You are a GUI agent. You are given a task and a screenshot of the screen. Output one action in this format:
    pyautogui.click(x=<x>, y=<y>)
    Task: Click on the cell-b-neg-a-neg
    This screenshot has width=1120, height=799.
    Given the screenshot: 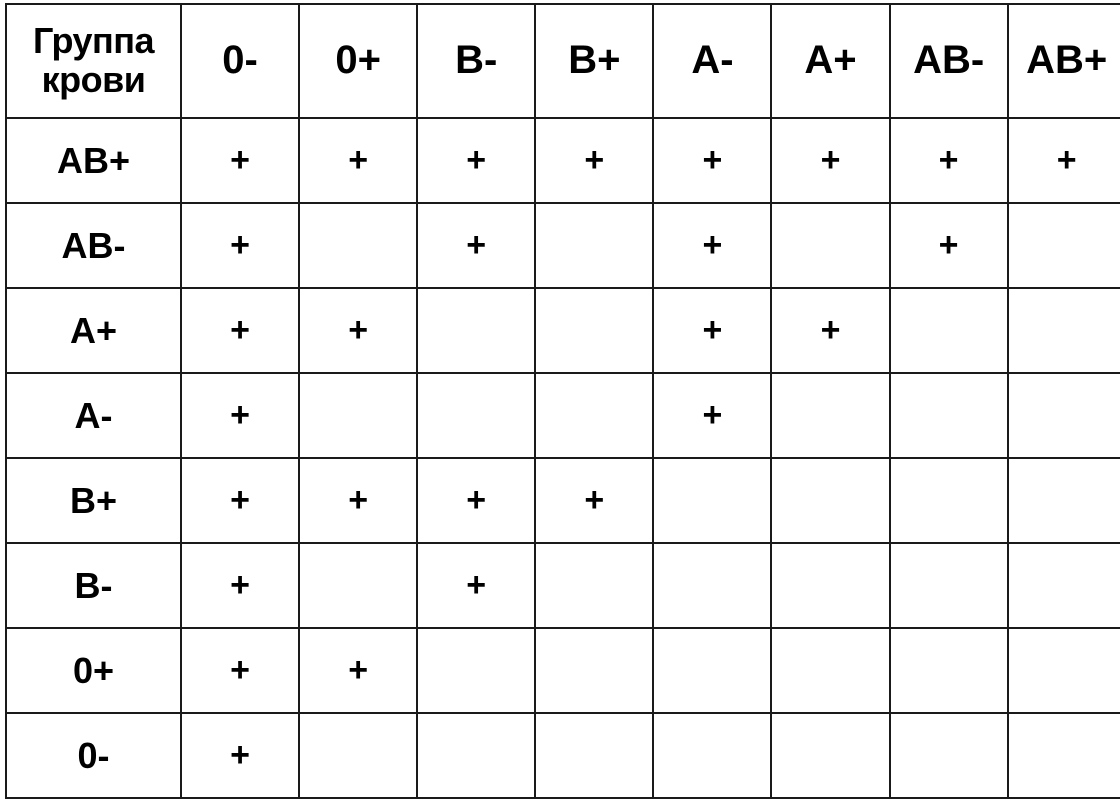 What is the action you would take?
    pyautogui.click(x=712, y=585)
    